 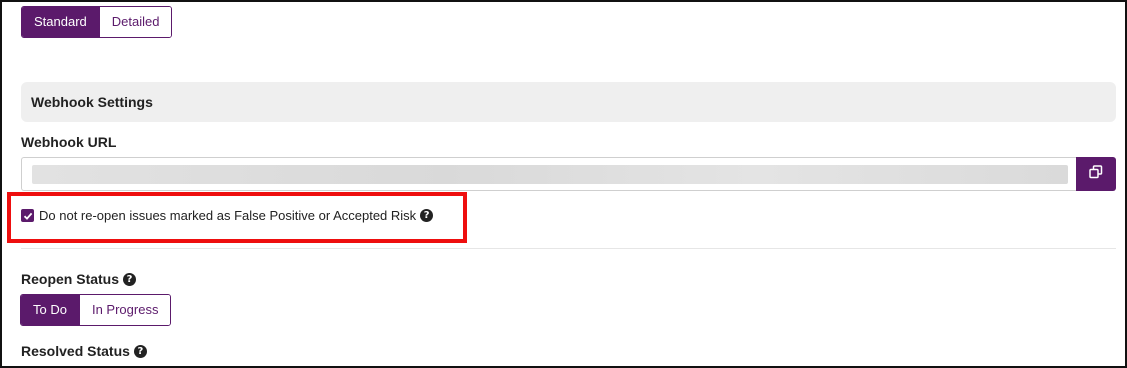 I want to click on webhook-url-row, so click(x=568, y=174).